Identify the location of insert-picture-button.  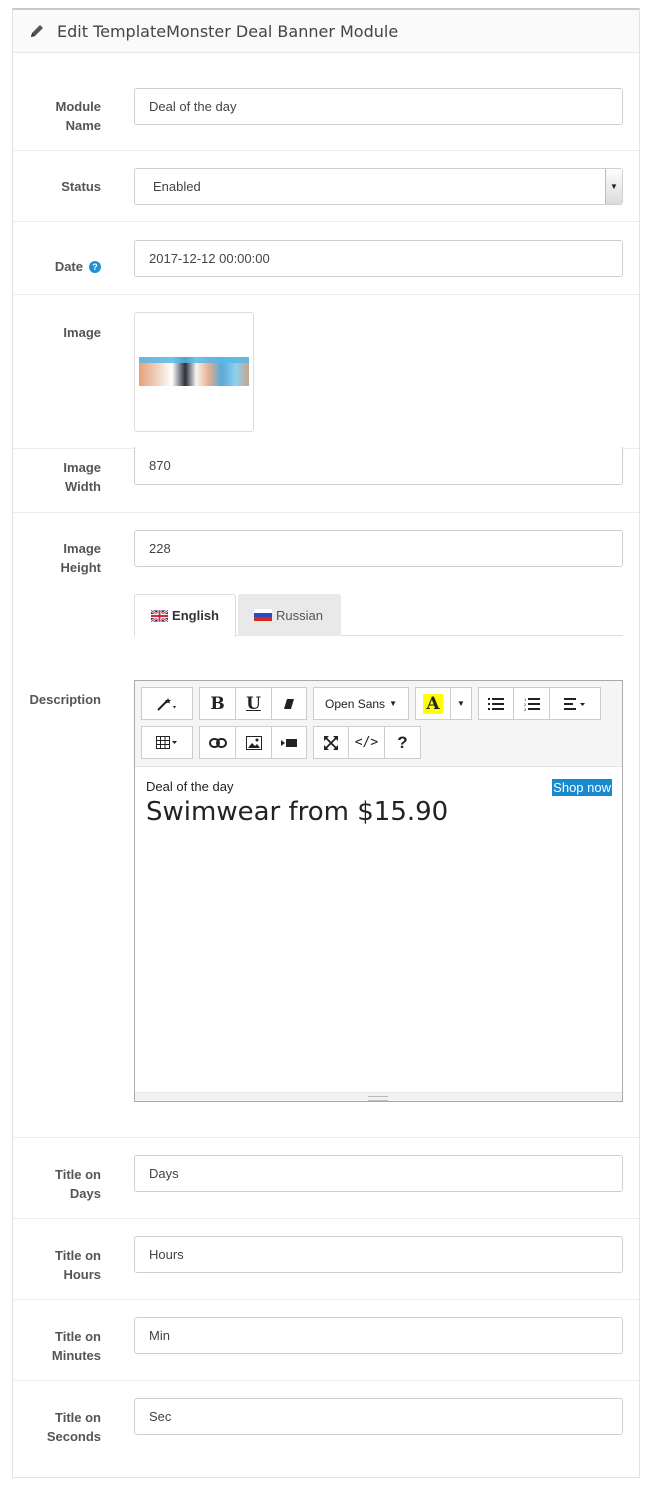
(253, 742).